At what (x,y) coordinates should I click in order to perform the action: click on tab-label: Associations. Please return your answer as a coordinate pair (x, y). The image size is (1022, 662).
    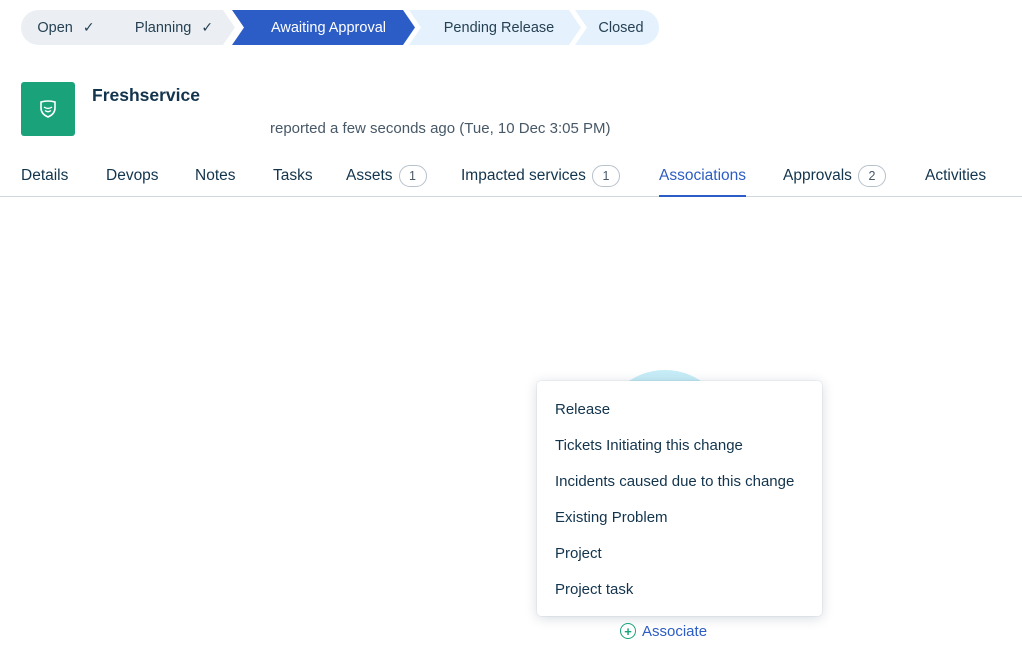
    Looking at the image, I should click on (703, 175).